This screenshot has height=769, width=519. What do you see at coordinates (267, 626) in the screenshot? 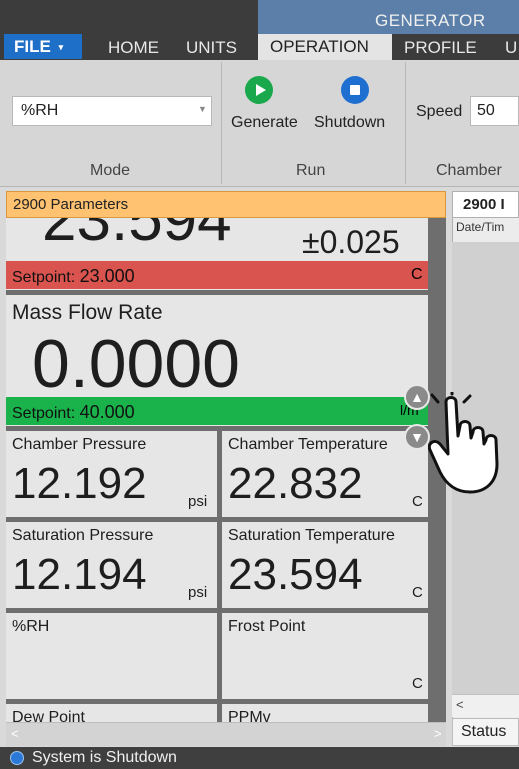
I see `frost-point-title: Frost Point` at bounding box center [267, 626].